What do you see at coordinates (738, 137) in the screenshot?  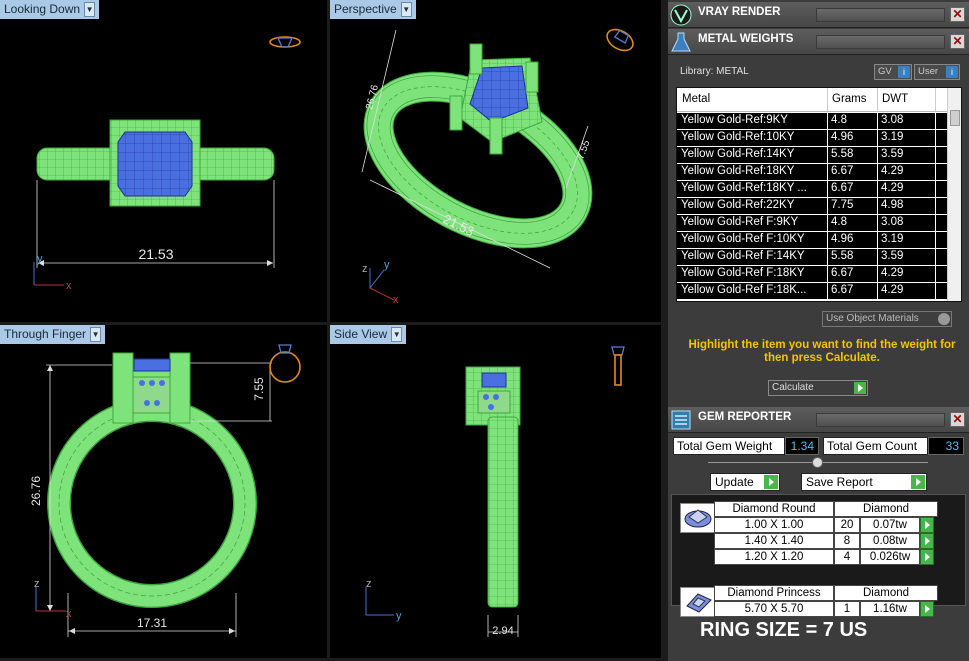 I see `cell-metal: Yellow Gold-Ref:10KY` at bounding box center [738, 137].